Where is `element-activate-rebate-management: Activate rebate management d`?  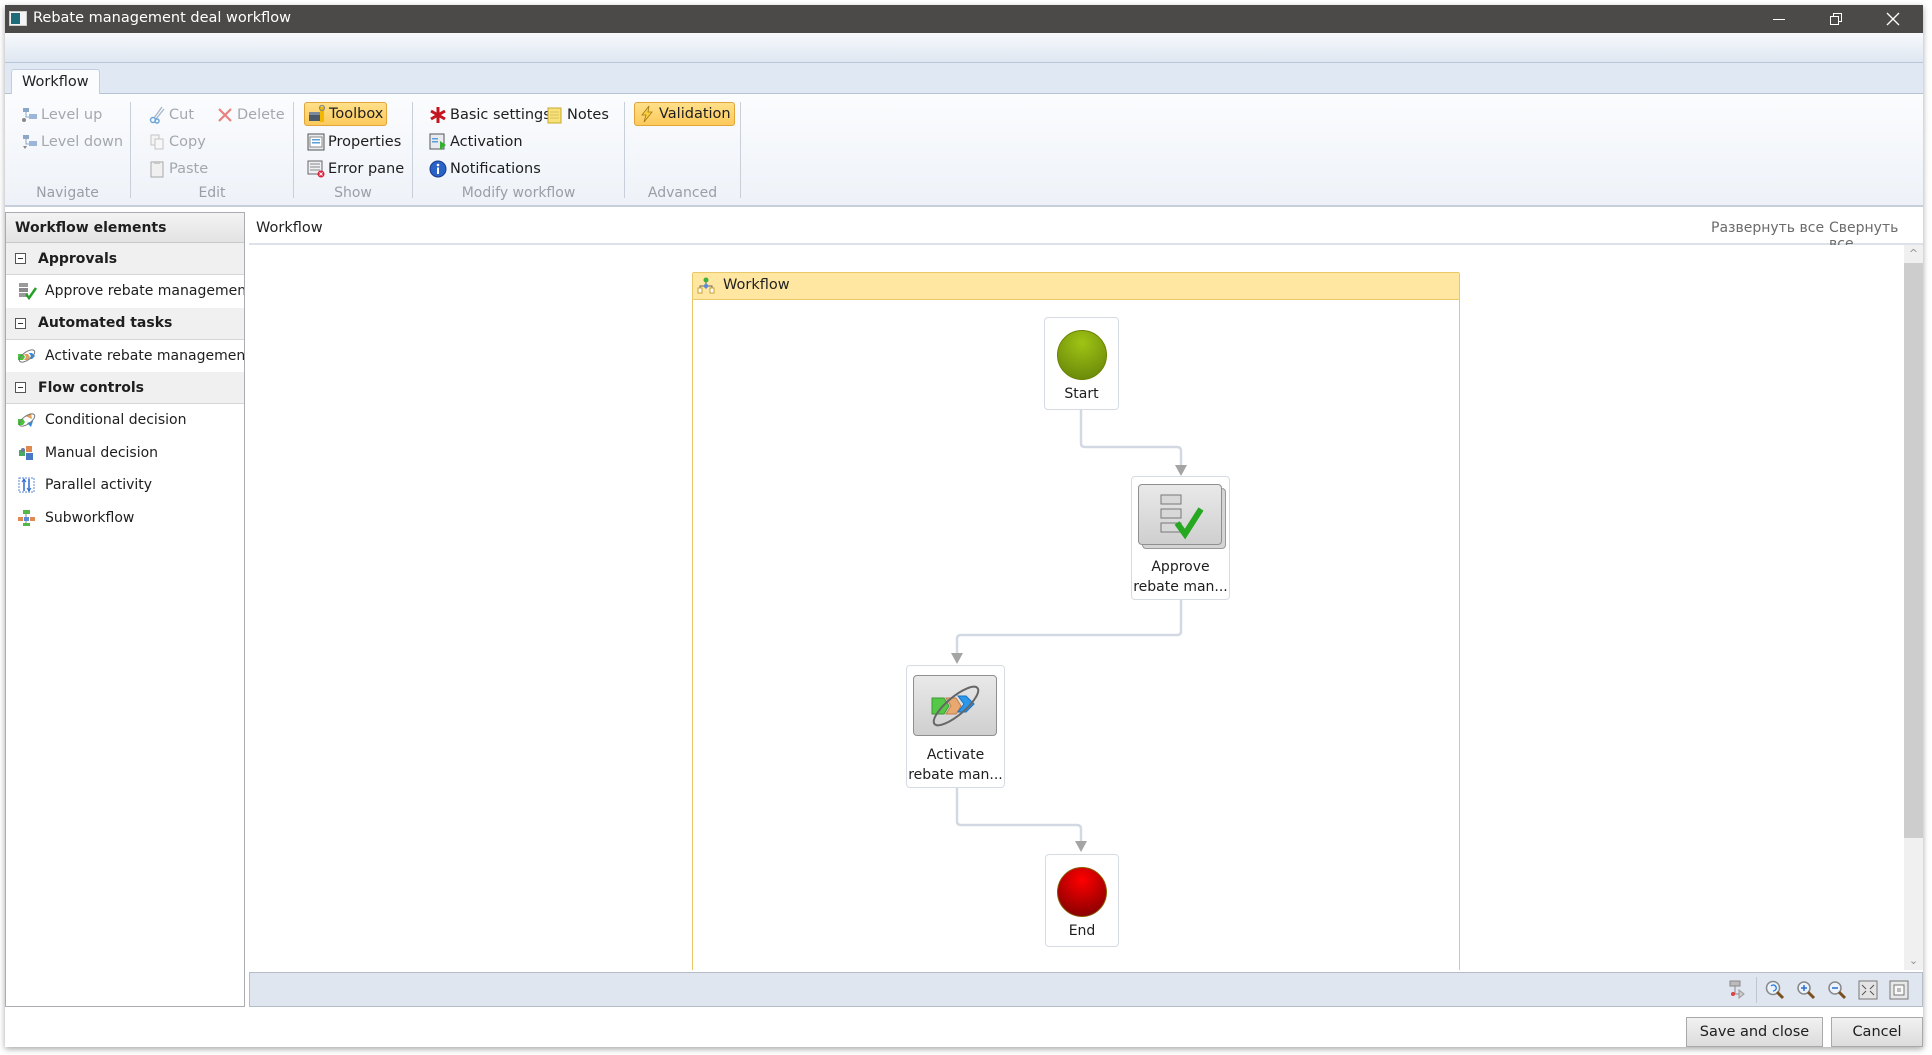 element-activate-rebate-management: Activate rebate management d is located at coordinates (125, 356).